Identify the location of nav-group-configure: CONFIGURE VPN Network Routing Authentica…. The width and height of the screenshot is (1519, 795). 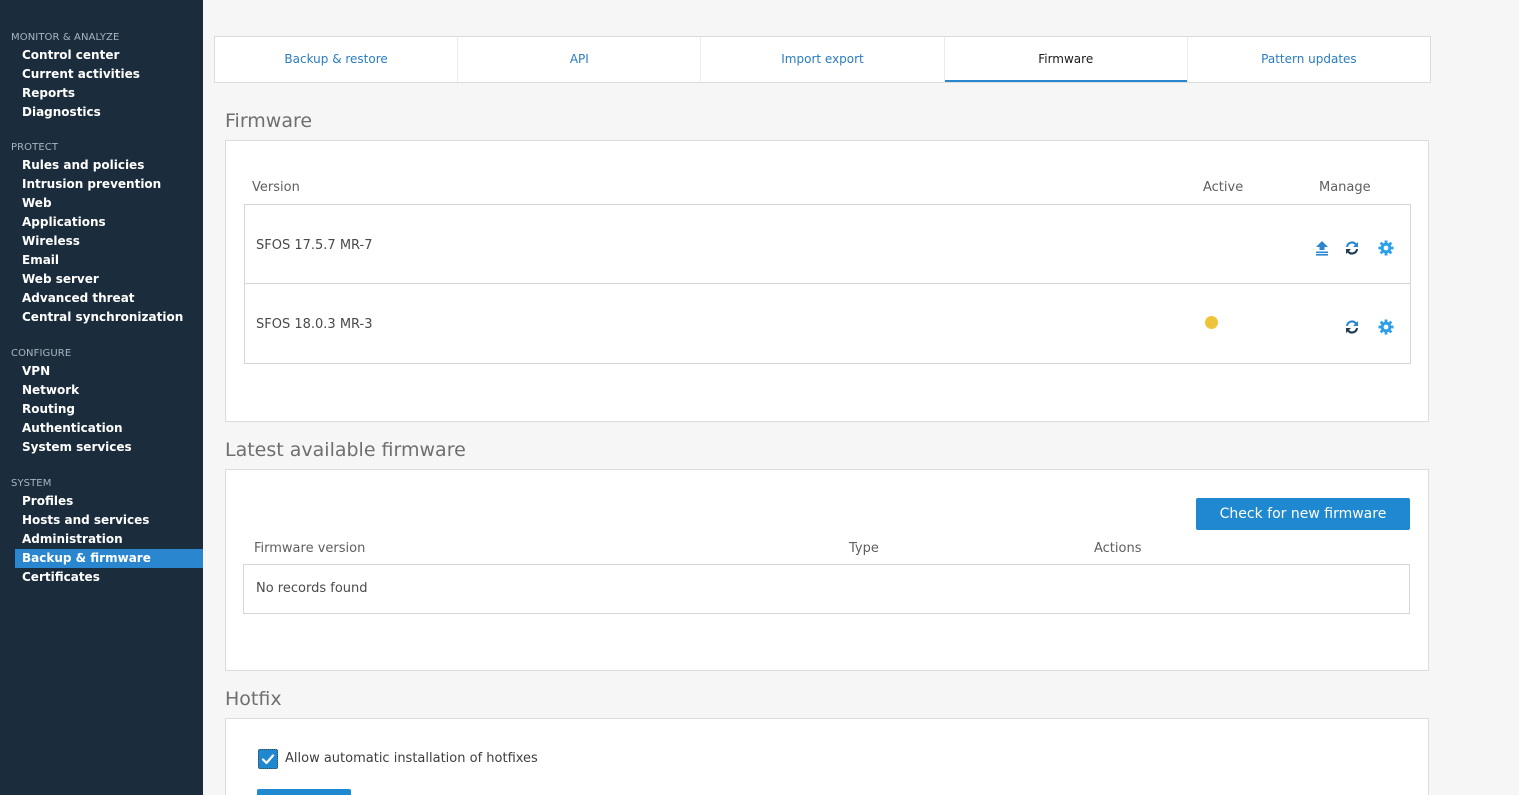
(101, 401).